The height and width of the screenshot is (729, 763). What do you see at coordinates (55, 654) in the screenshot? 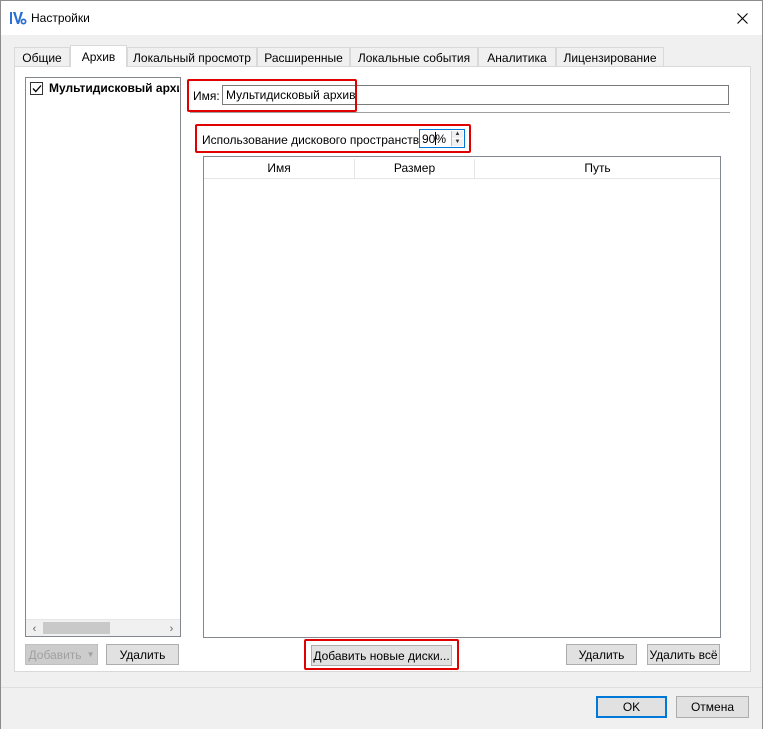
I see `add-archive-label: Добавить` at bounding box center [55, 654].